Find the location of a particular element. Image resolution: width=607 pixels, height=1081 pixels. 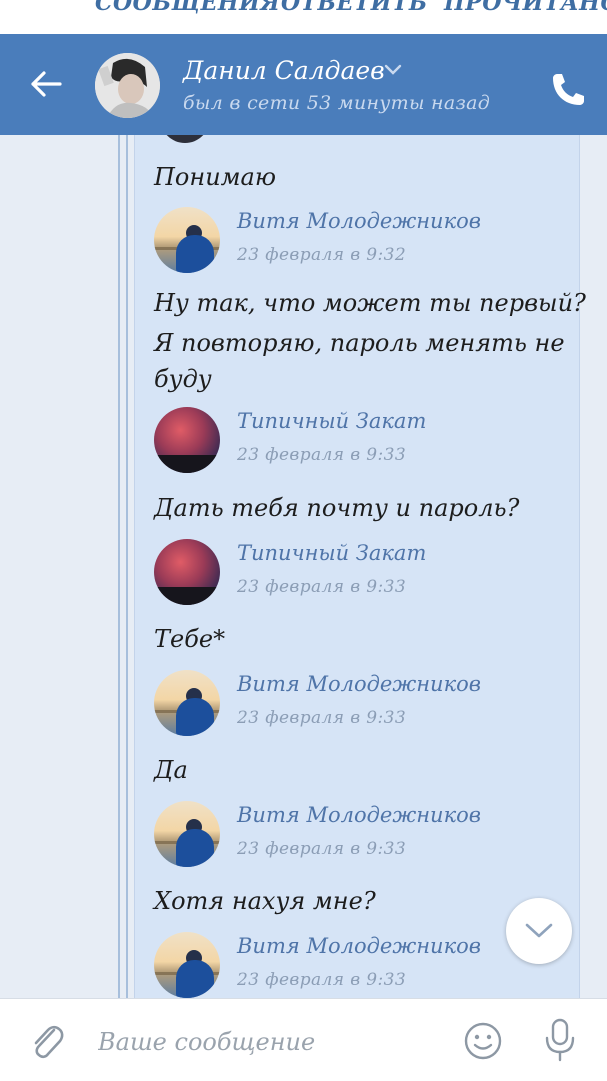

message-sender: Витя Молодежников 23 февраля в 9:32 is located at coordinates (354, 242).